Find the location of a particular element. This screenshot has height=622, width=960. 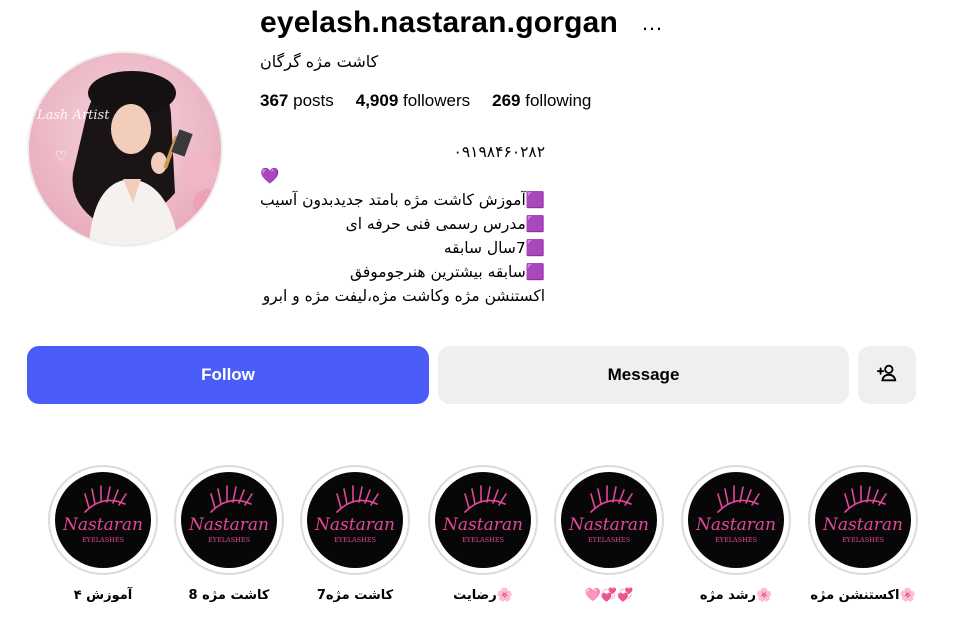

highlight-label: کاشت مژه 8 is located at coordinates (229, 595).